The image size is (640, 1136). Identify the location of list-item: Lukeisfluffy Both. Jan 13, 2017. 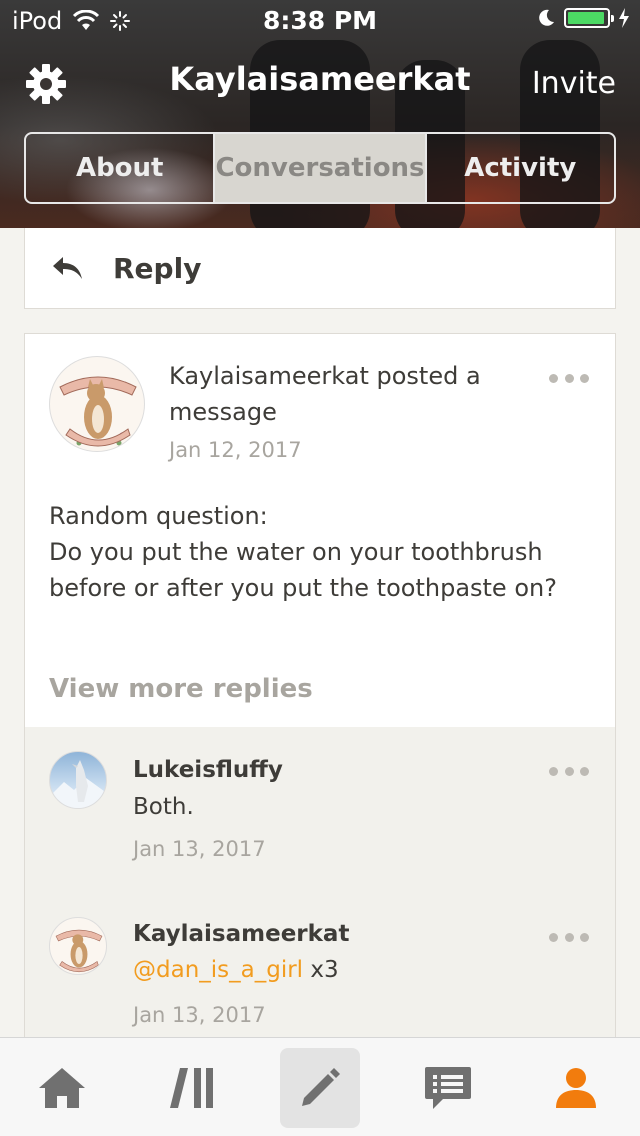
(320, 807).